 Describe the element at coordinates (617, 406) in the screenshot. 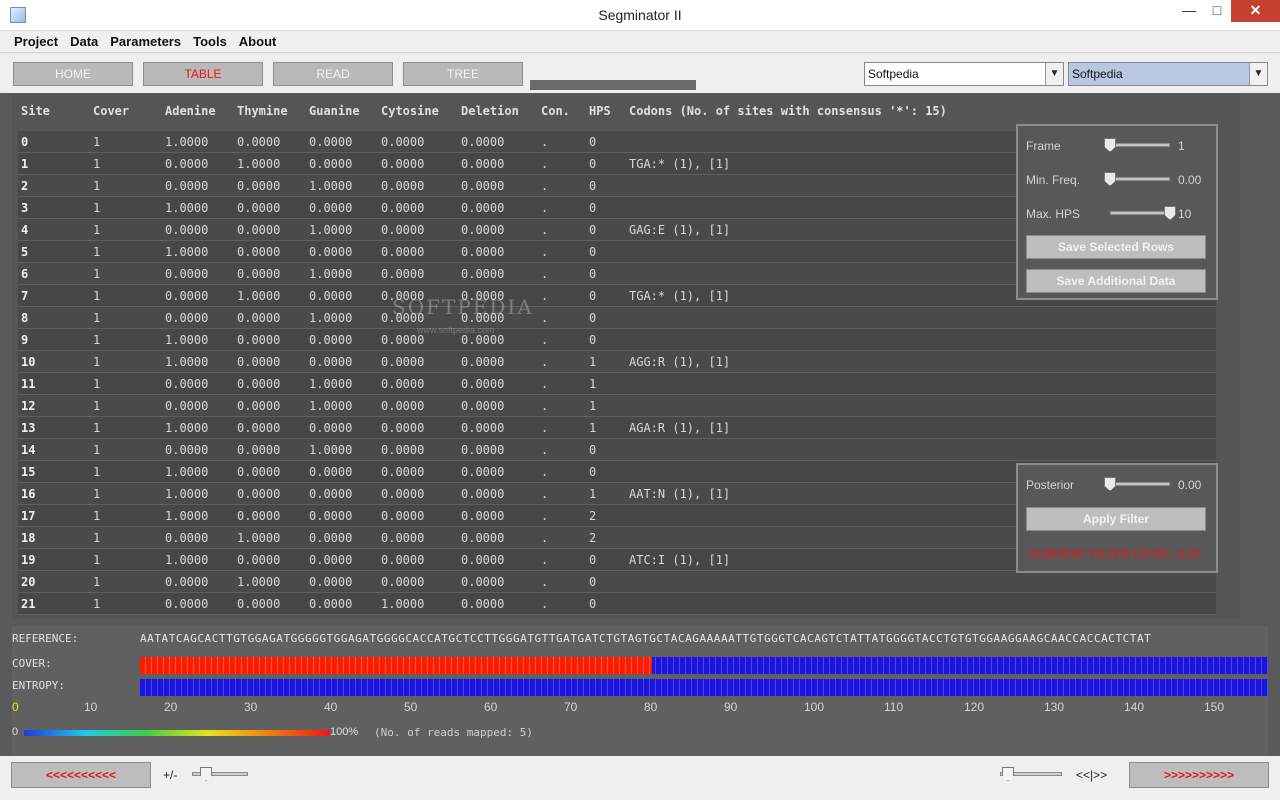

I see `table-row: 12 1 0.0000 0.0000 1.0000 0.0000 0.0000. 1` at that location.